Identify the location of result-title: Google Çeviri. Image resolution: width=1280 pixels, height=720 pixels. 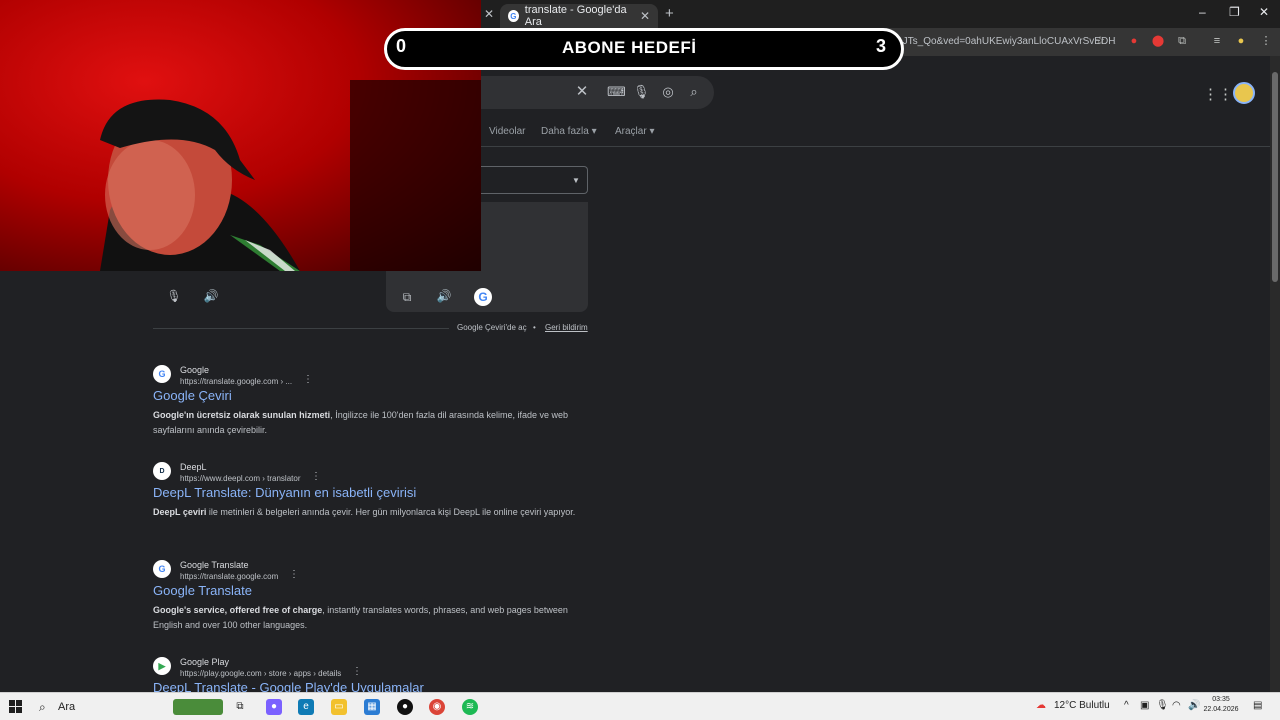
(192, 395).